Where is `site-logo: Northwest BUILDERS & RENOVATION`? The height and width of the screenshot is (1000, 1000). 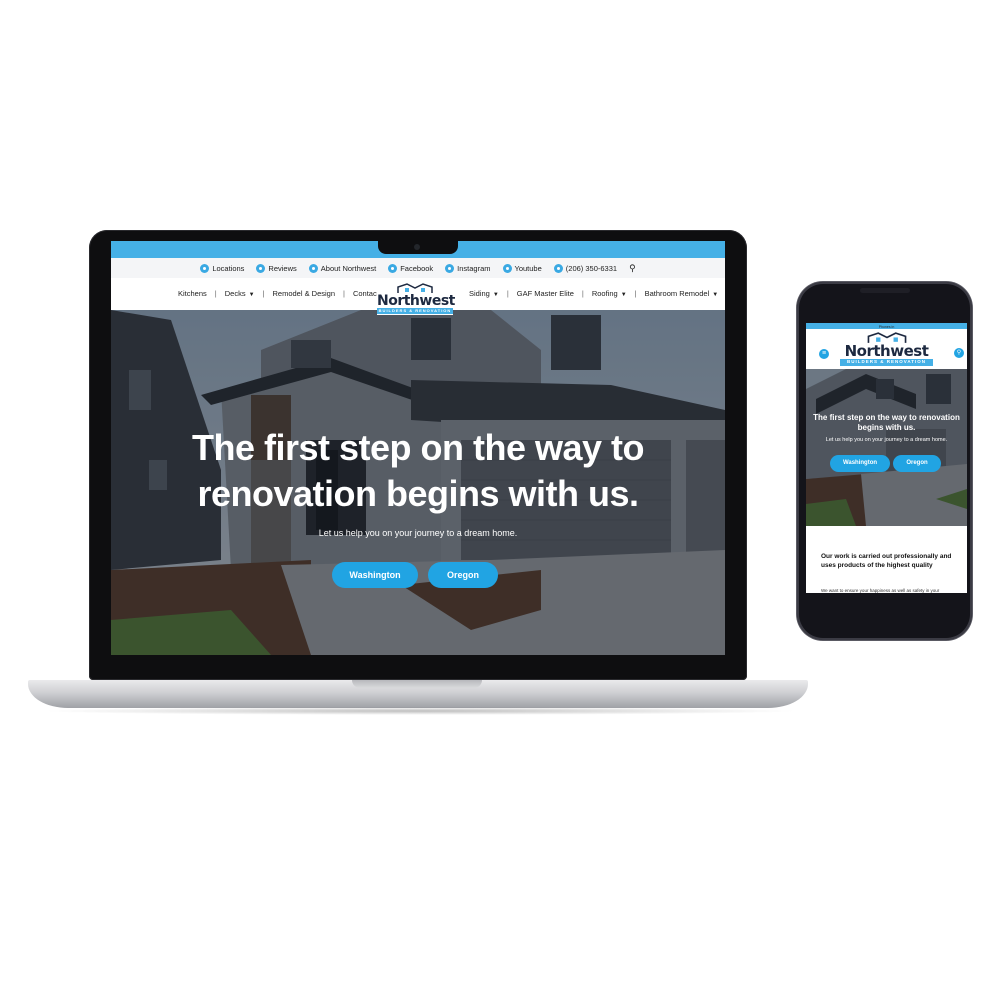
site-logo: Northwest BUILDERS & RENOVATION is located at coordinates (416, 299).